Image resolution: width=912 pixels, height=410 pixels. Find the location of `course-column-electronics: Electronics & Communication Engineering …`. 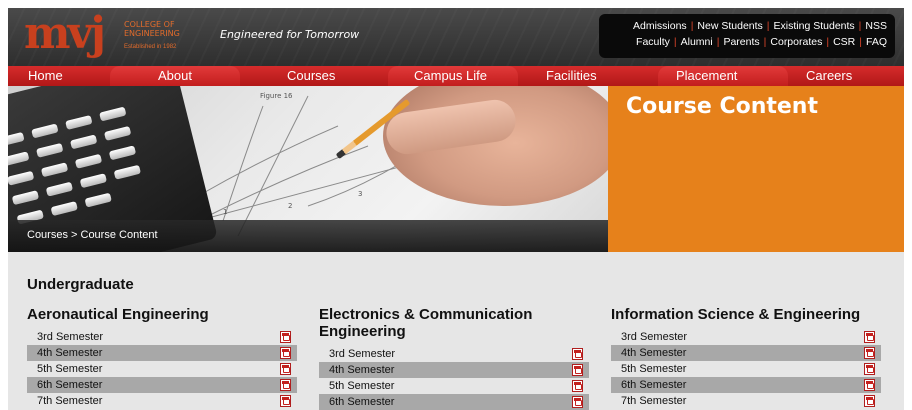

course-column-electronics: Electronics & Communication Engineering … is located at coordinates (454, 358).